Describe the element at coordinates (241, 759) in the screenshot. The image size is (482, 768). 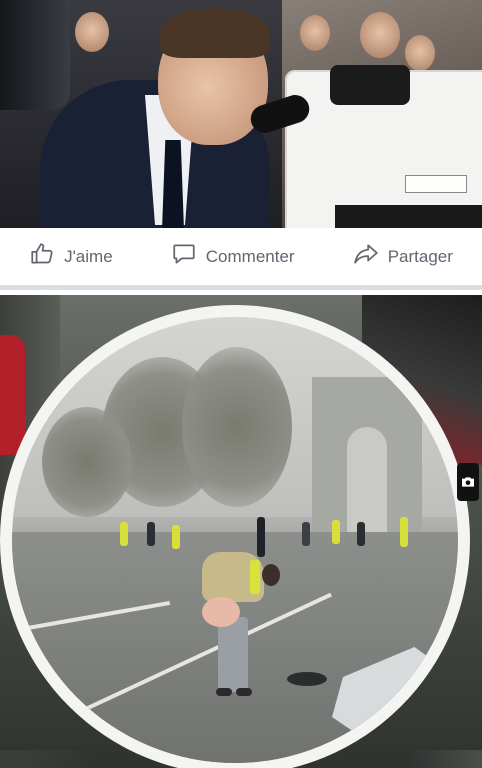
I see `photo-bottom-edge` at that location.